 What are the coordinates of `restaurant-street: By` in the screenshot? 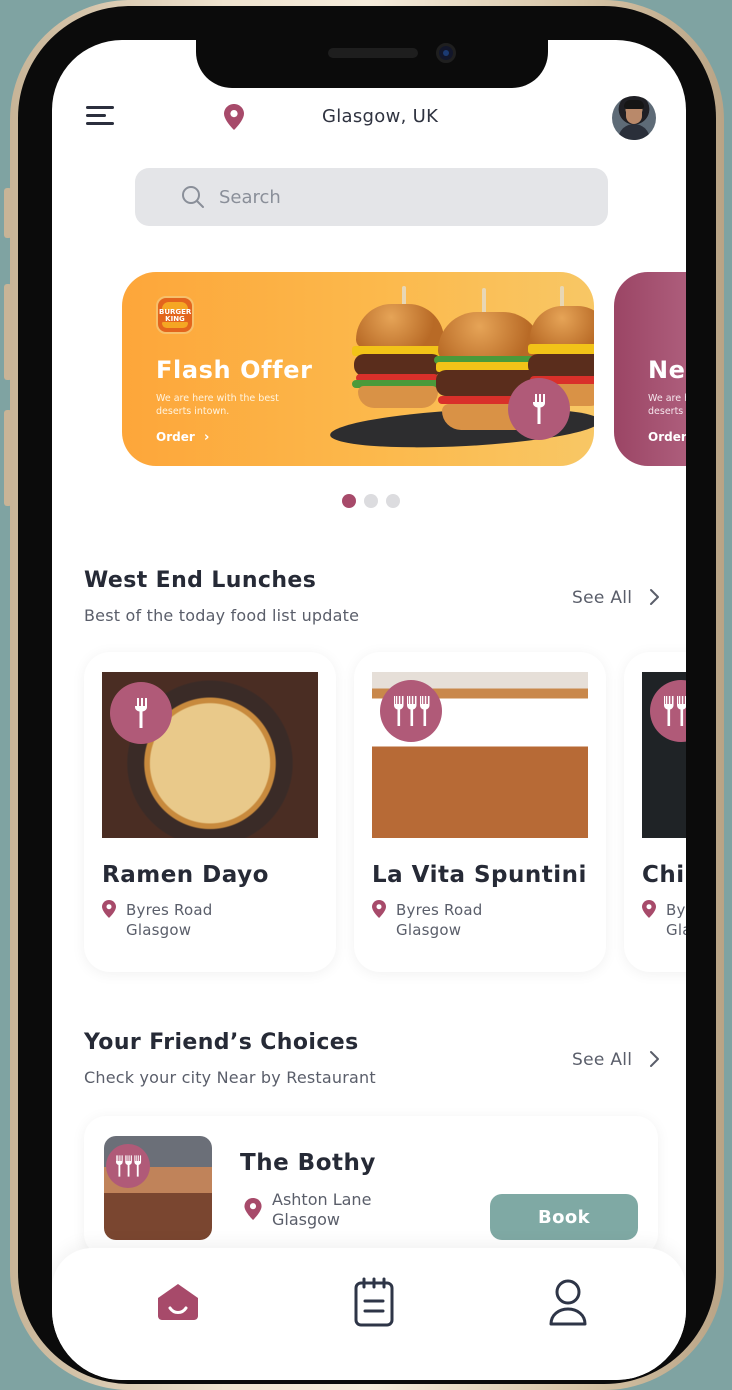 It's located at (676, 910).